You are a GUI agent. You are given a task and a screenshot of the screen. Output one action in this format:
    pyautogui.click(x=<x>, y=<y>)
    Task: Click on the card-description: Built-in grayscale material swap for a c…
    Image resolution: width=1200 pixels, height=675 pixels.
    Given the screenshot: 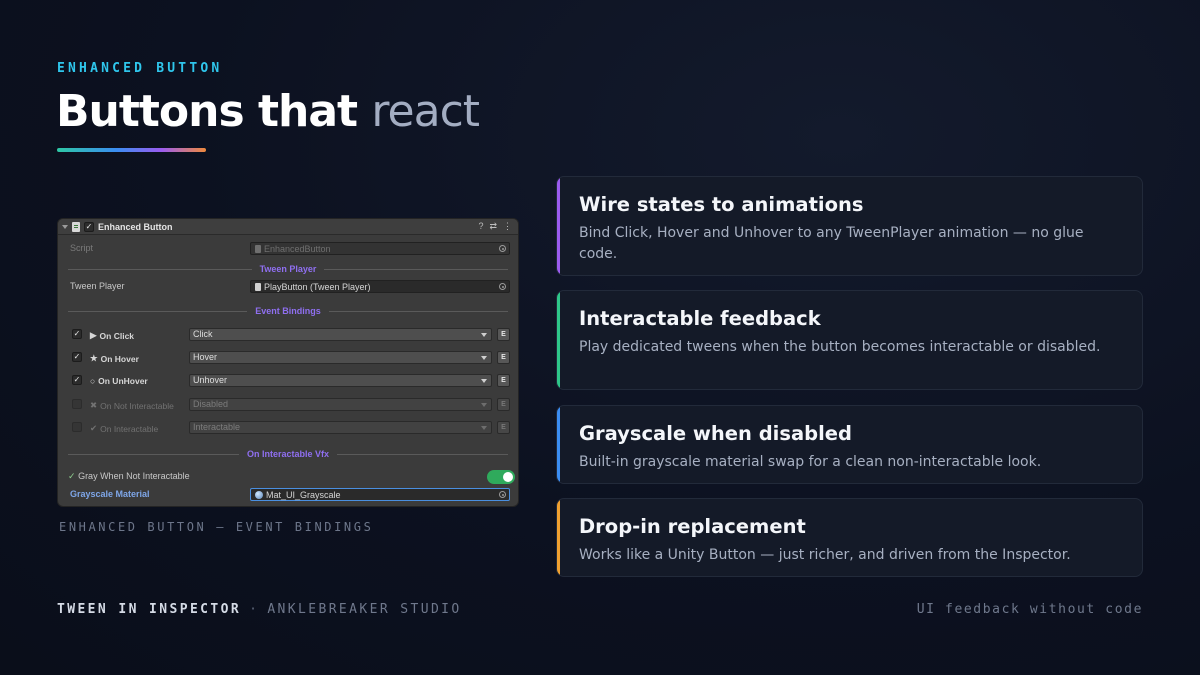 What is the action you would take?
    pyautogui.click(x=810, y=462)
    